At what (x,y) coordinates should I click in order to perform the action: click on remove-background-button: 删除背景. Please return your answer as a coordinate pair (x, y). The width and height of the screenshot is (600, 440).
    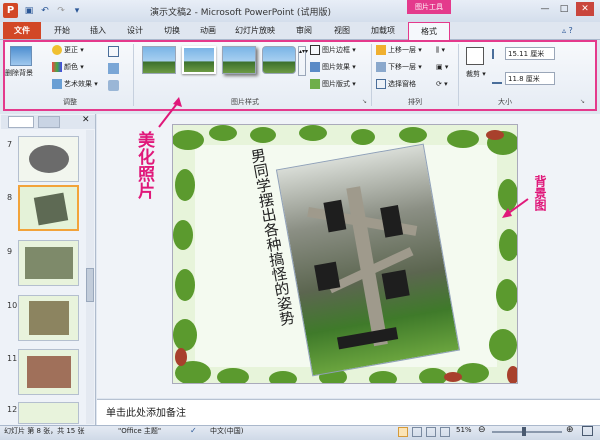
    Looking at the image, I should click on (19, 73).